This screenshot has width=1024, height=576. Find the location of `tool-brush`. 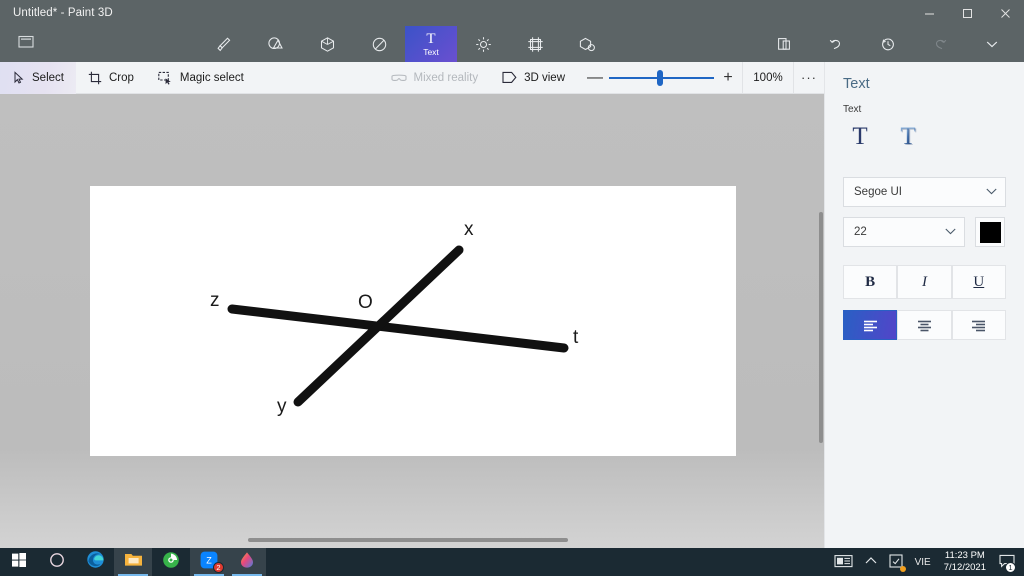

tool-brush is located at coordinates (223, 44).